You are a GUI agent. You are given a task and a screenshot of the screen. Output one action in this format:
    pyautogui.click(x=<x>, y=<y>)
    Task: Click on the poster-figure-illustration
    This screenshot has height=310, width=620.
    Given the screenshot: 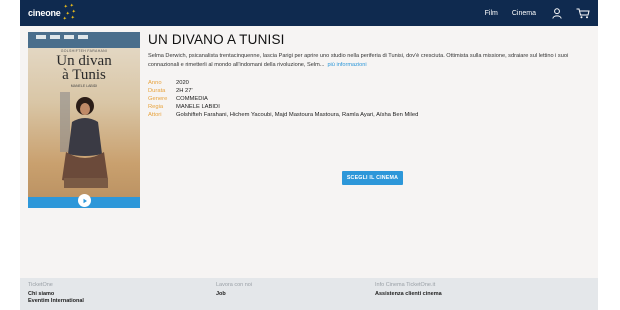 What is the action you would take?
    pyautogui.click(x=84, y=140)
    